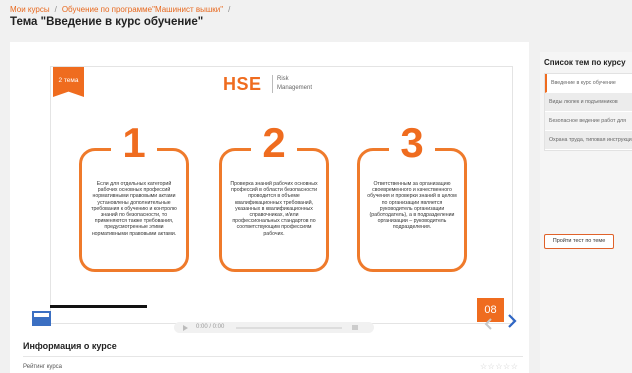 This screenshot has width=632, height=373. I want to click on take-test-button: Пройти тест по теме, so click(579, 241).